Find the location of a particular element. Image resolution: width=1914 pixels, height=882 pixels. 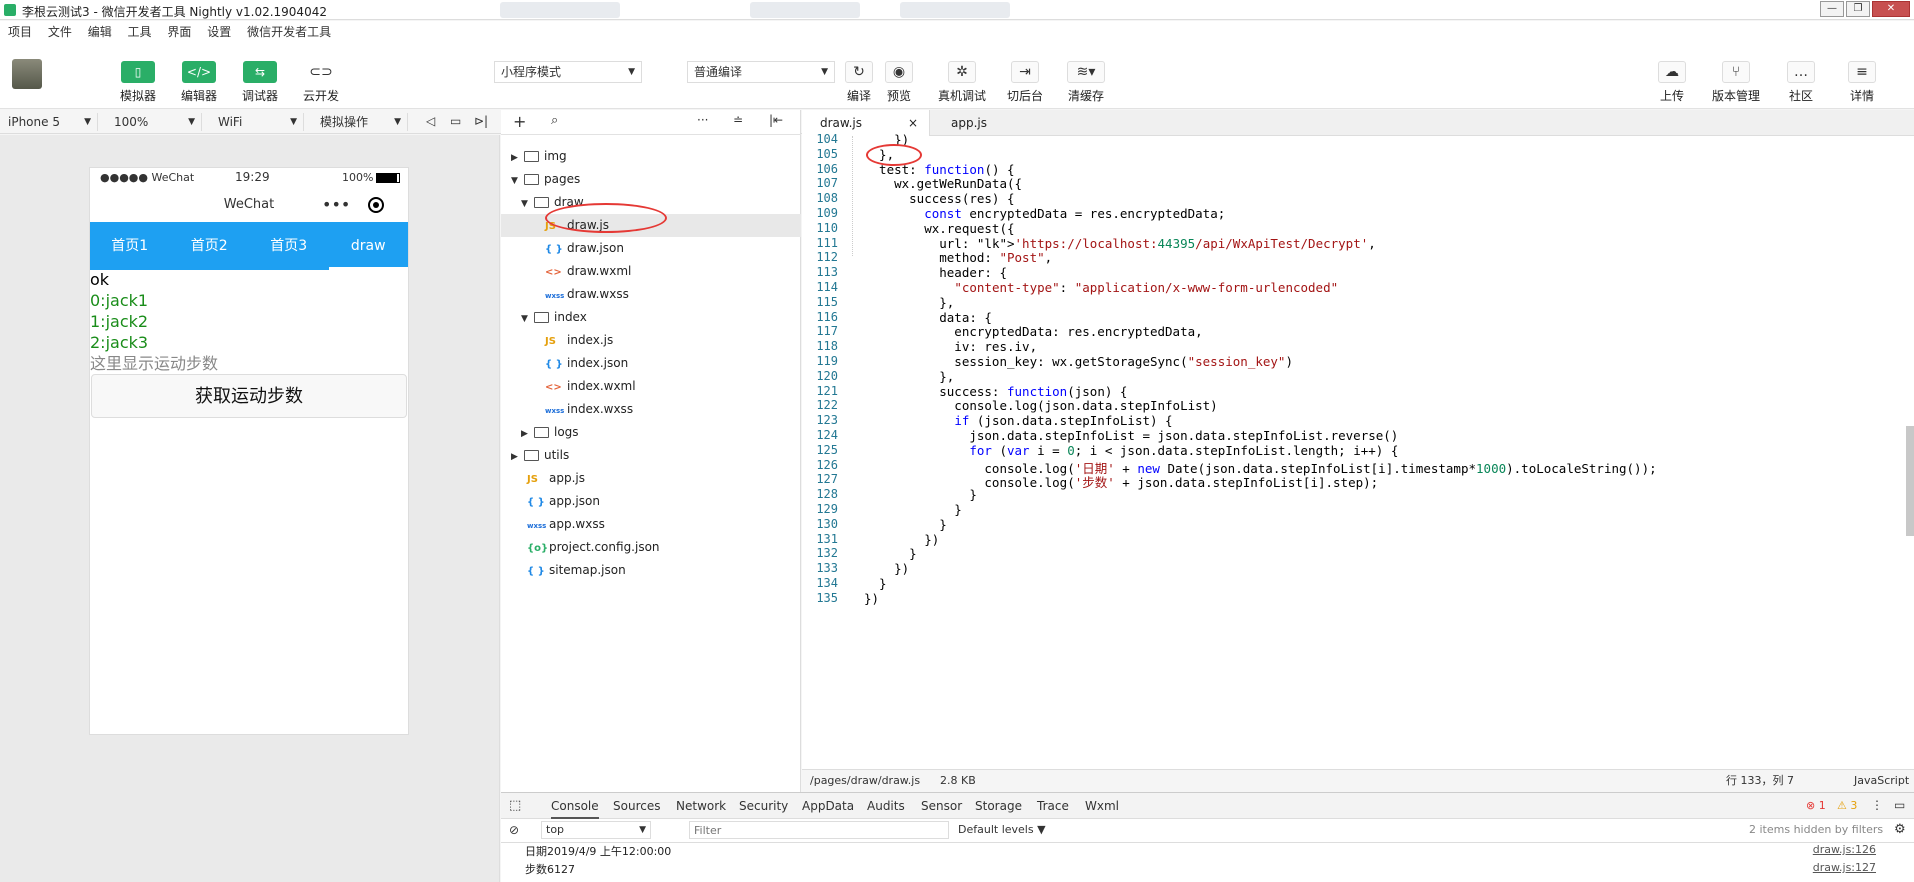

menu-wechat-devtools: 微信开发者工具 is located at coordinates (289, 32).